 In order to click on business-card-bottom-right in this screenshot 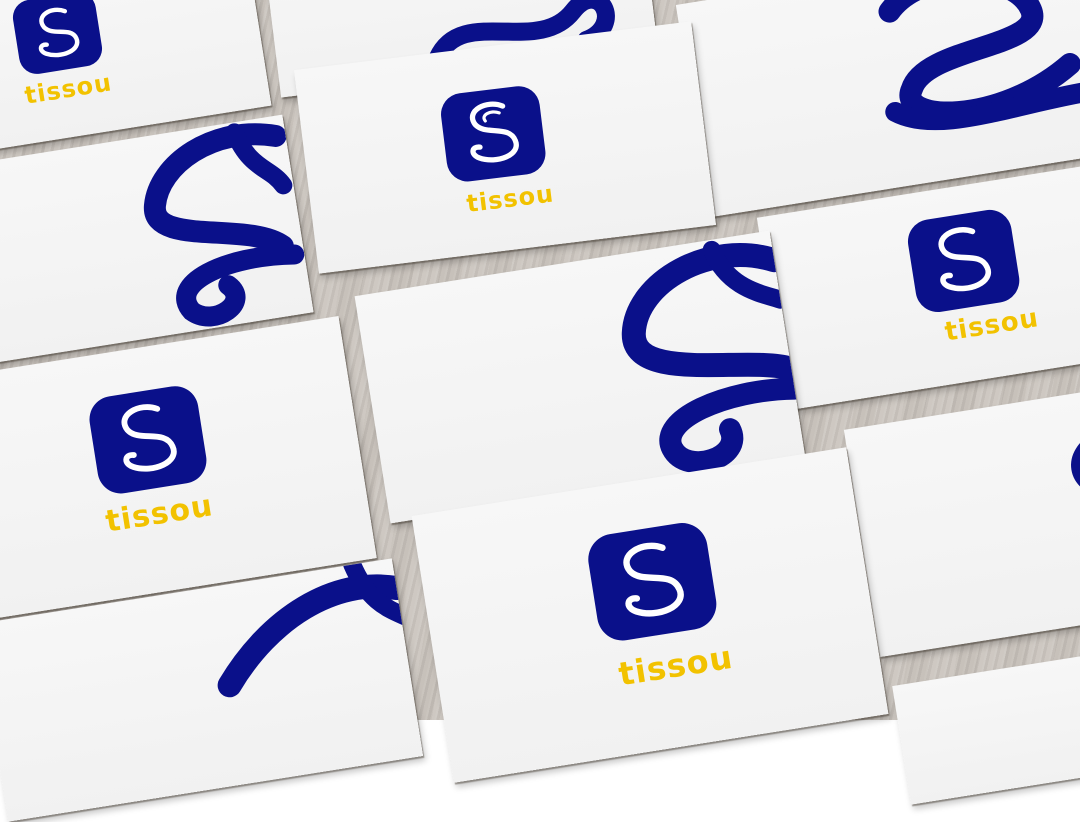, I will do `click(986, 725)`.